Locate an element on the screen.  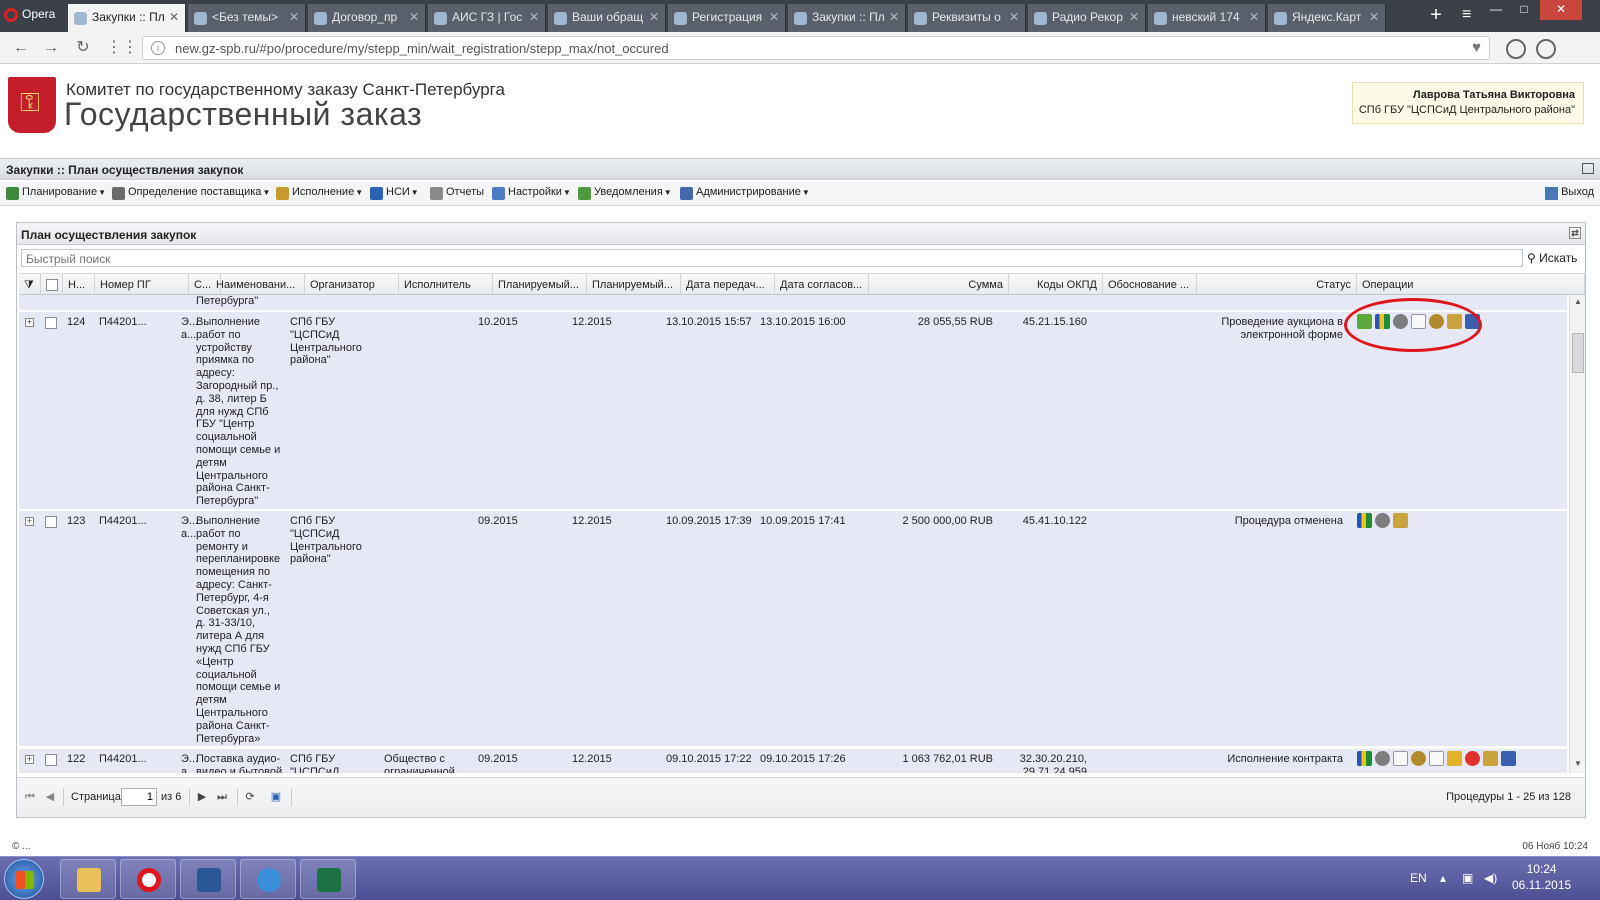
bookmark-heart-icon: ♥ is located at coordinates (1476, 47).